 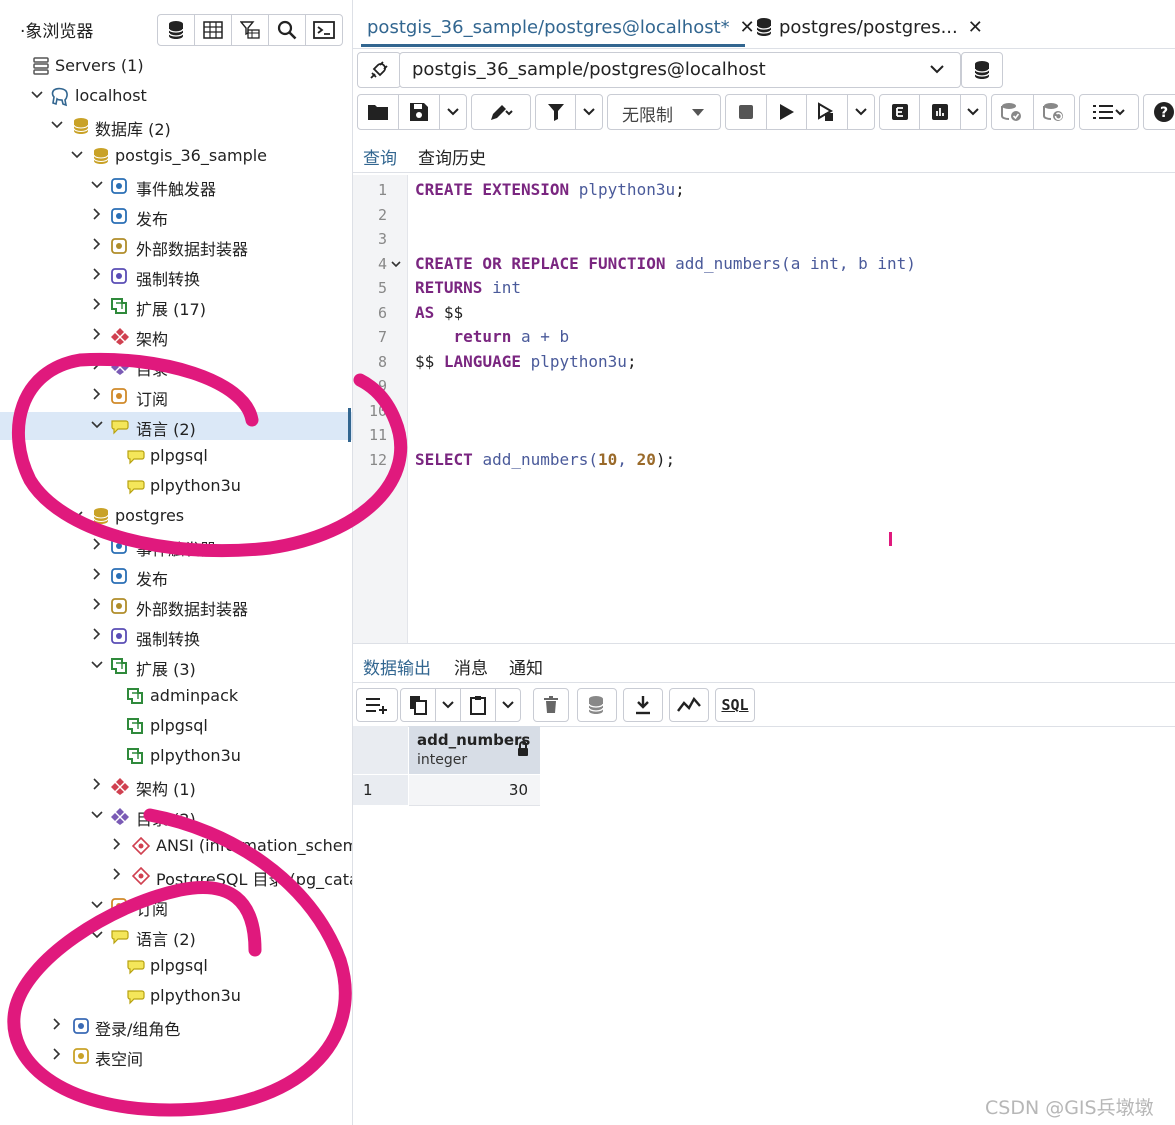 I want to click on row-limit-select: 无限制, so click(x=664, y=112).